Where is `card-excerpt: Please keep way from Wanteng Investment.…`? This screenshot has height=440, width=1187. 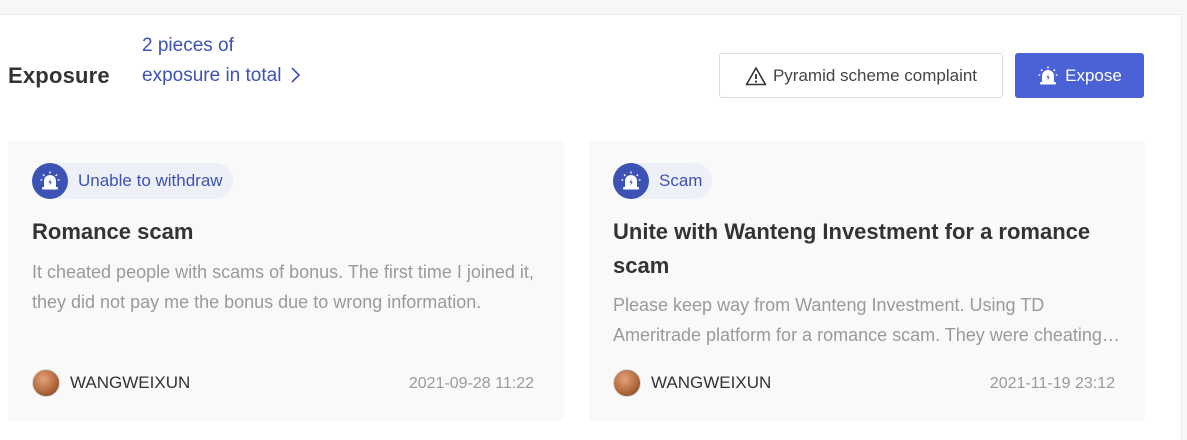 card-excerpt: Please keep way from Wanteng Investment.… is located at coordinates (857, 320).